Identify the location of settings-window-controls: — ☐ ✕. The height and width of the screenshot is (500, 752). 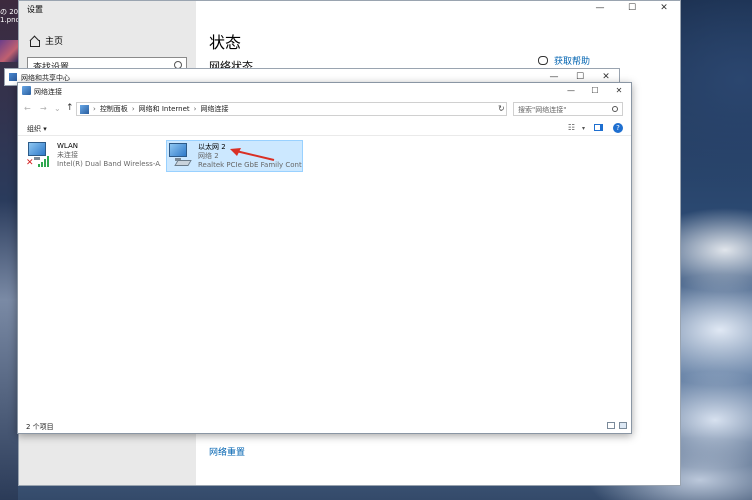
(632, 8).